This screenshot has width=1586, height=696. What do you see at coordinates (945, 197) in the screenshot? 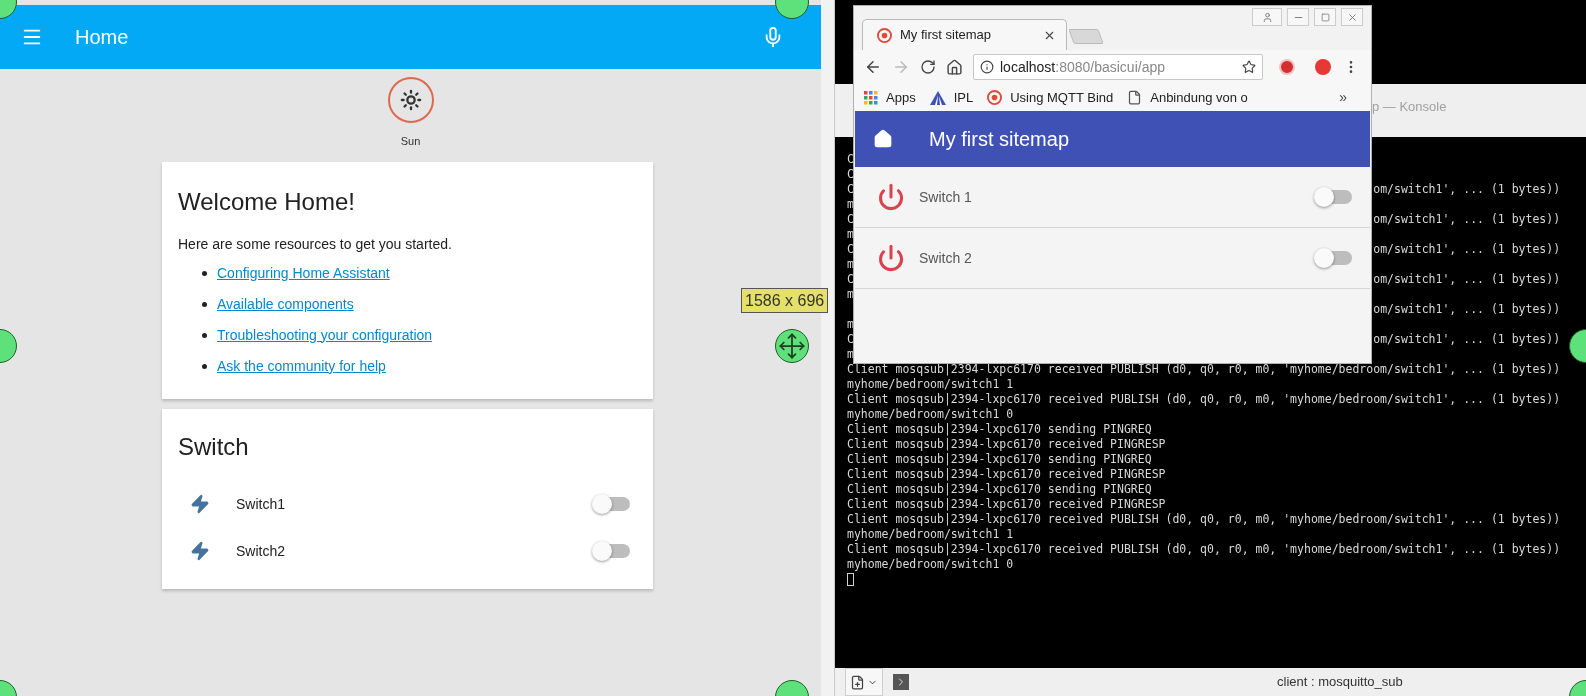
I see `switch-label: Switch 1` at bounding box center [945, 197].